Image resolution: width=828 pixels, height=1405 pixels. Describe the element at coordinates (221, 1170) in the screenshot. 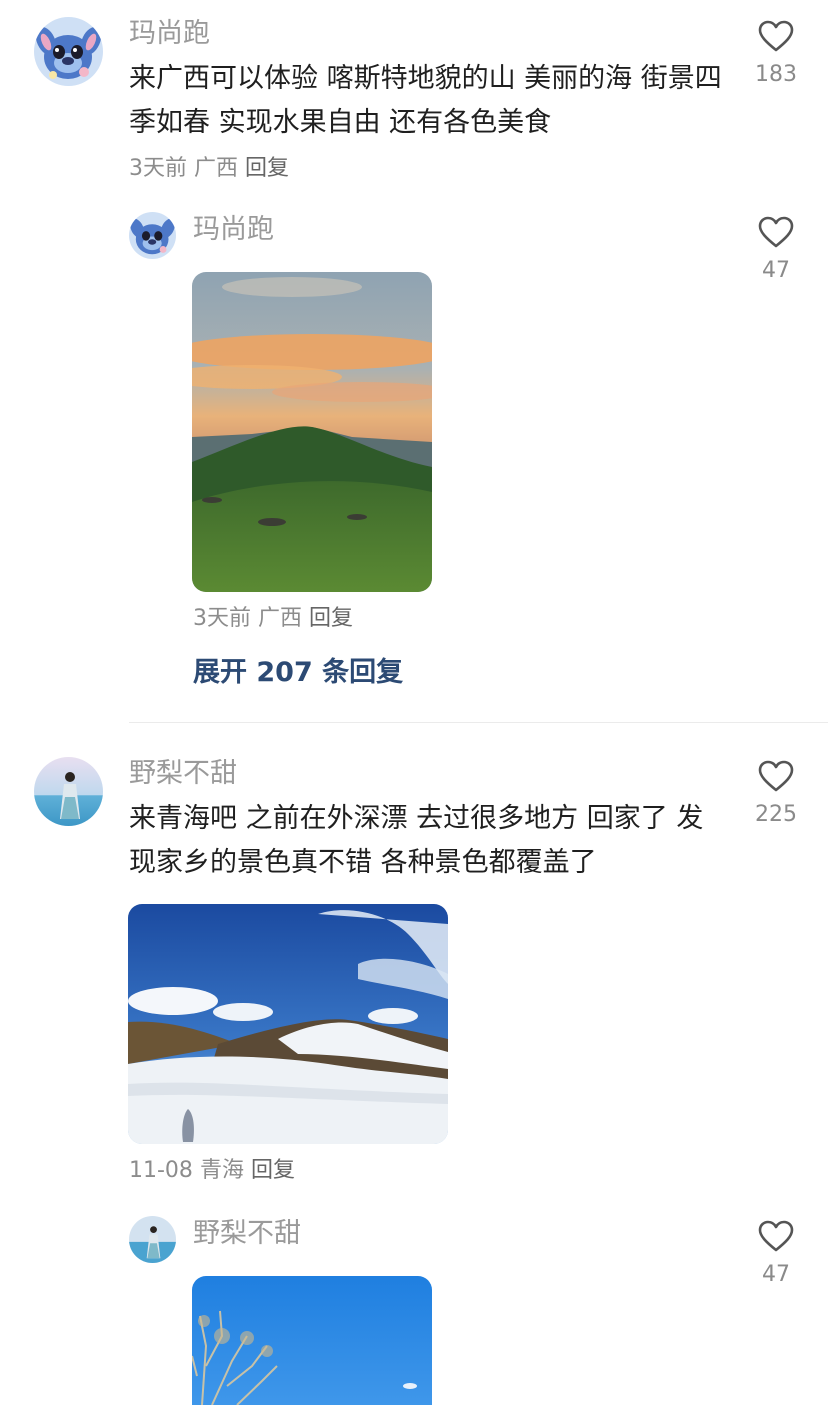

I see `comment-location: 青海` at that location.